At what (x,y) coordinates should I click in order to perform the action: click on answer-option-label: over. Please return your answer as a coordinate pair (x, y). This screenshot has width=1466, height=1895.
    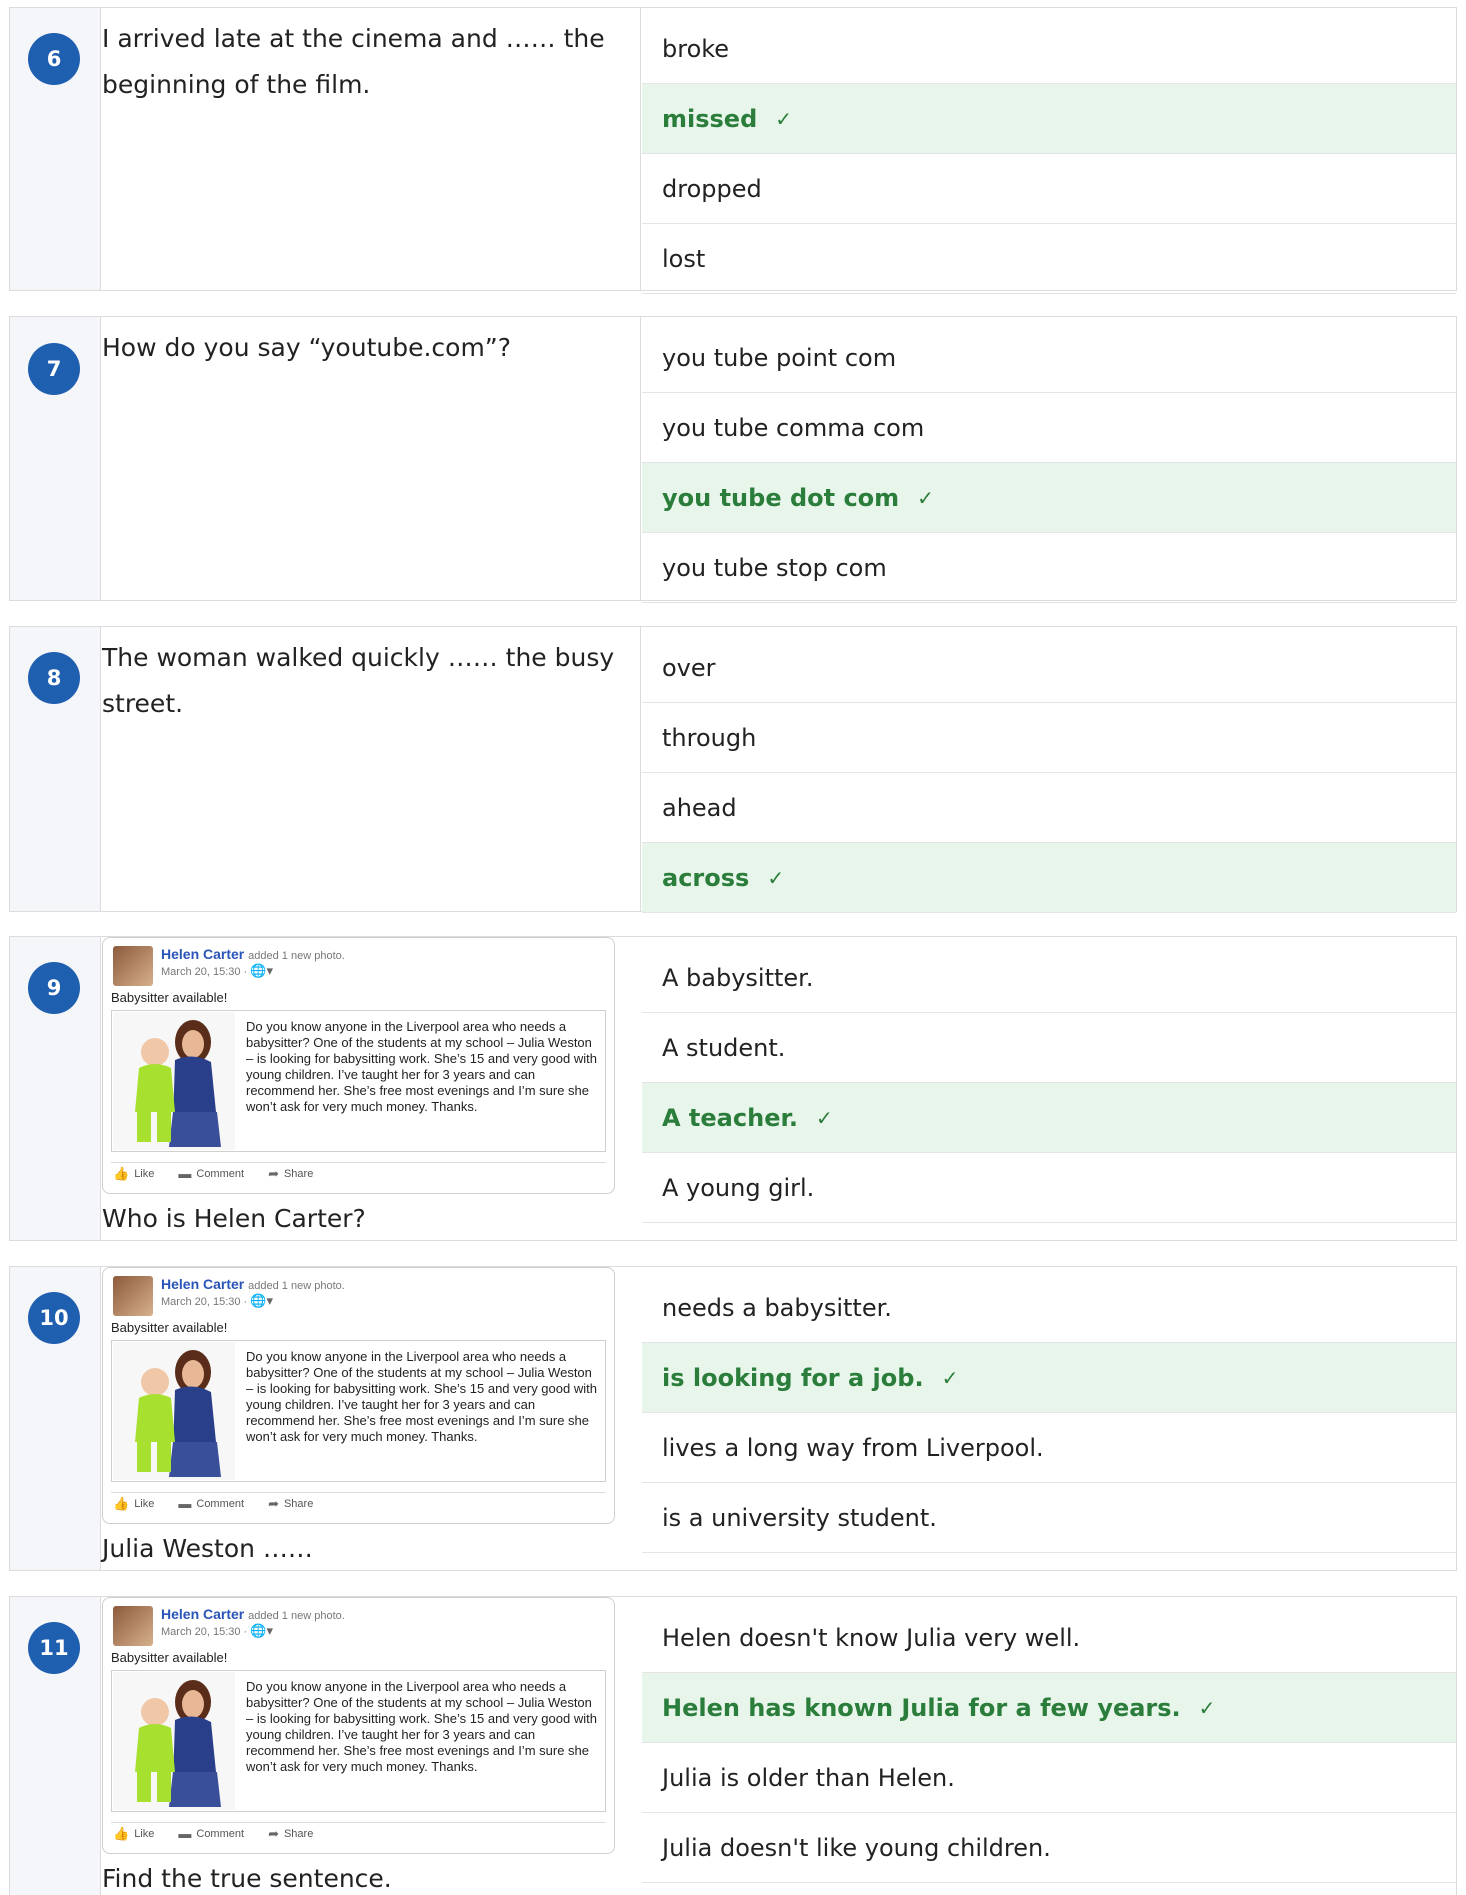
    Looking at the image, I should click on (689, 667).